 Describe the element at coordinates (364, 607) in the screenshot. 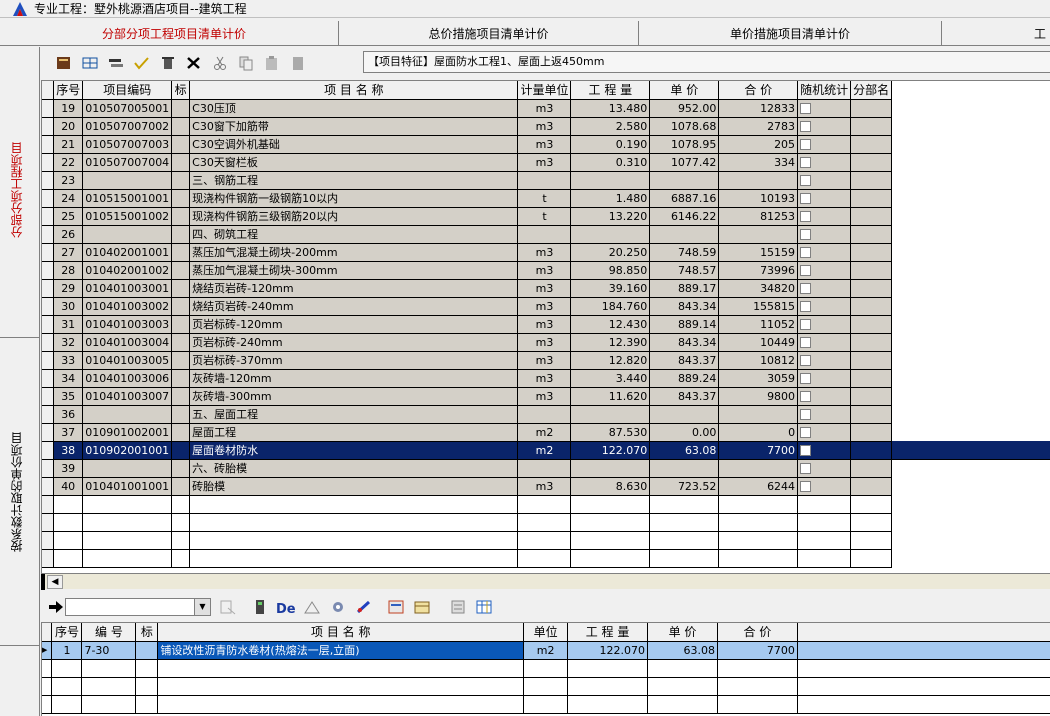

I see `edit-icon` at that location.